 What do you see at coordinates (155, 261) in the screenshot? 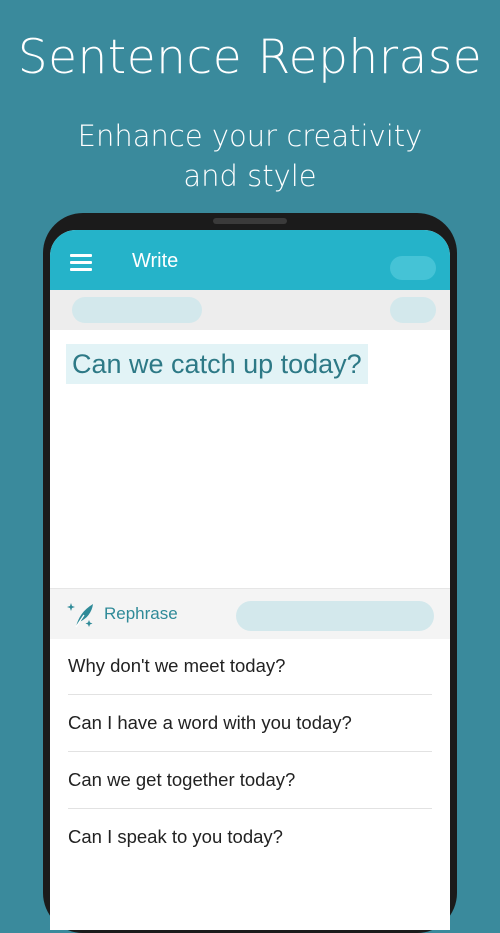
I see `app-bar-title: Write` at bounding box center [155, 261].